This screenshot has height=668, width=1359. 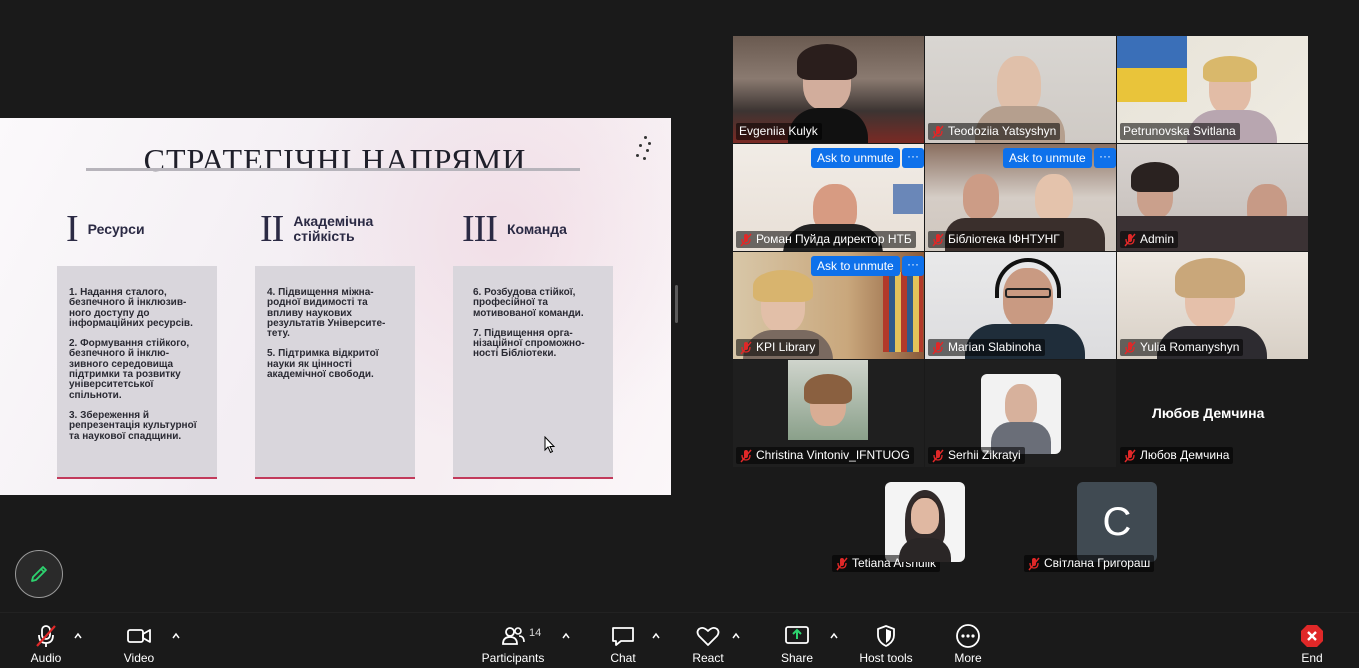 I want to click on audio-button: Audio, so click(x=46, y=640).